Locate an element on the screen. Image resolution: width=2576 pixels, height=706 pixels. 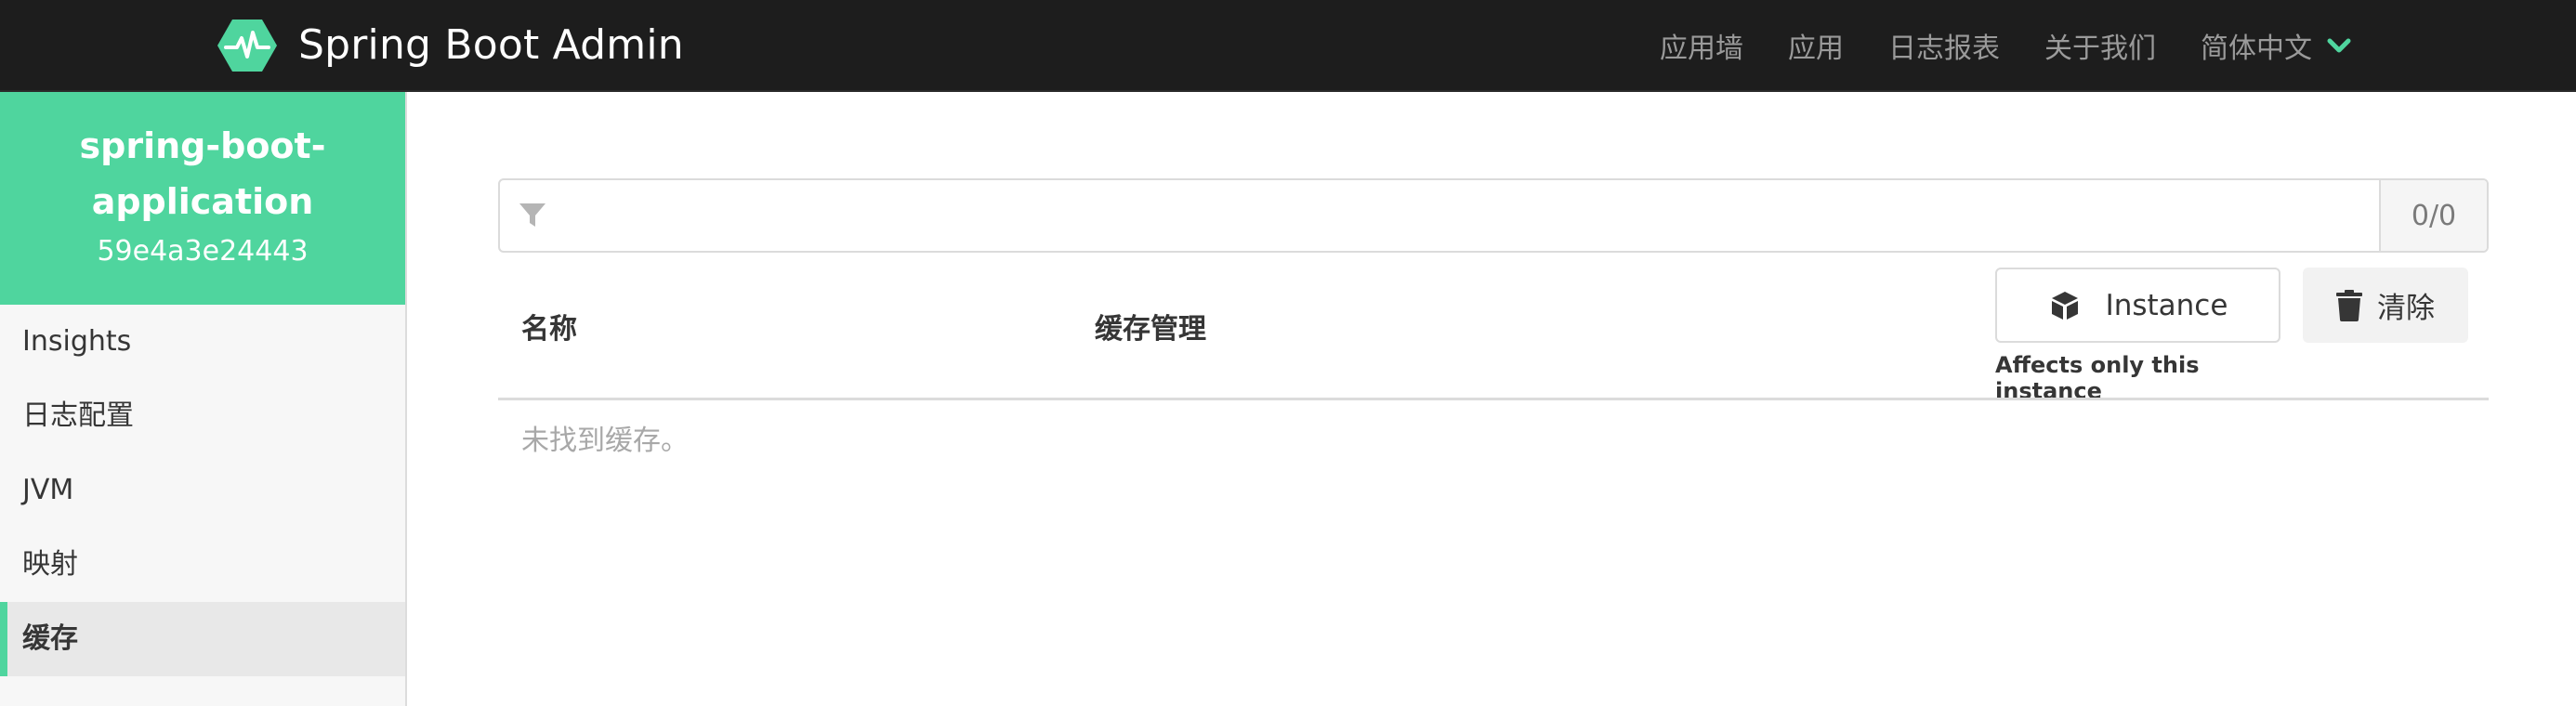
language-selector: 简体中文 is located at coordinates (2277, 45).